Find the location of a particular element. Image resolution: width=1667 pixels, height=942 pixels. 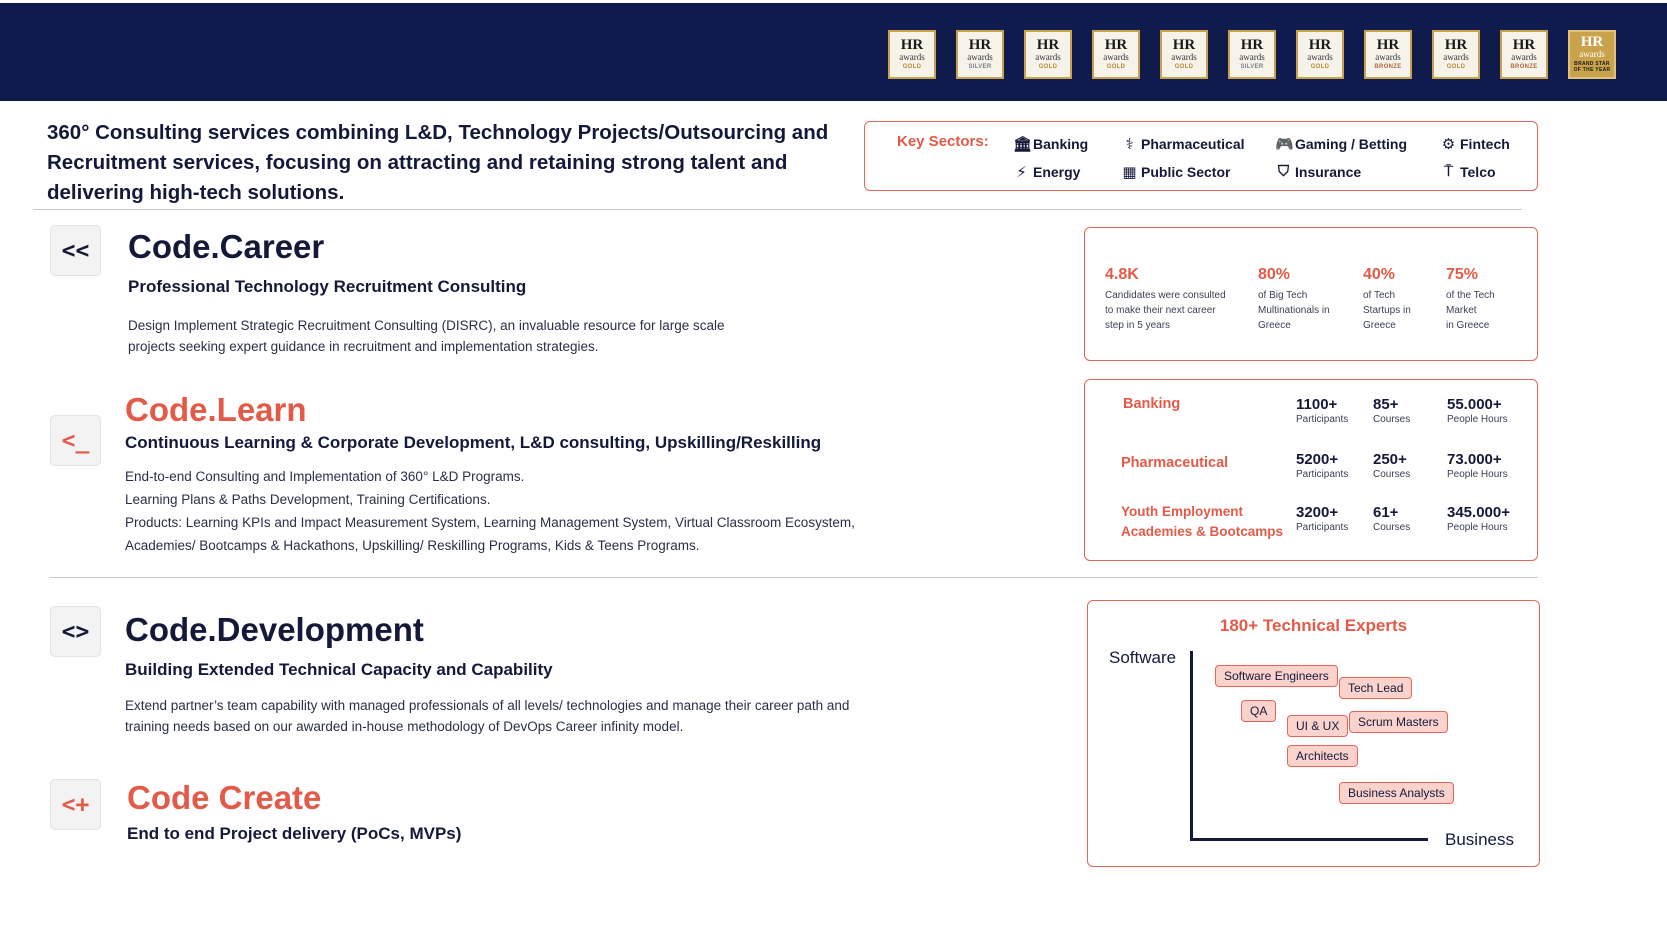

axis-vertical is located at coordinates (1191, 746).